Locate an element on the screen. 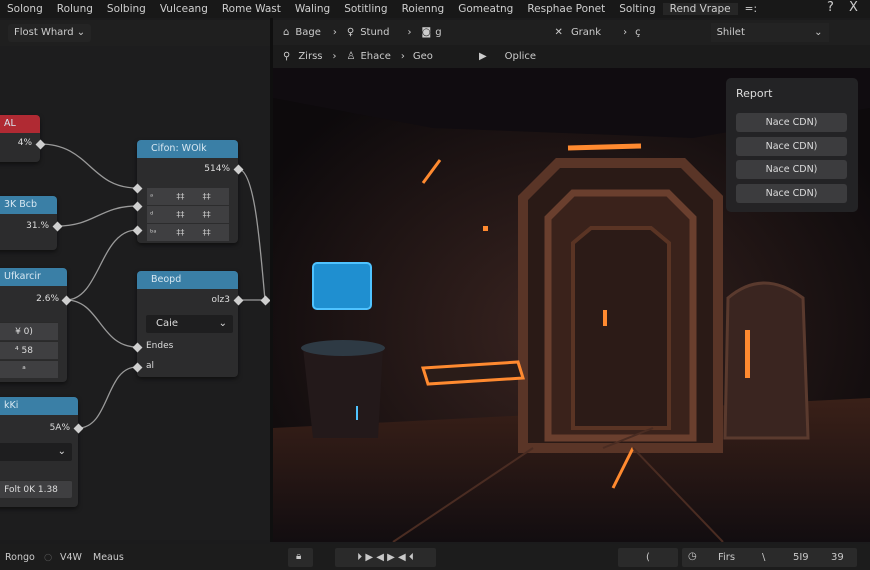 The width and height of the screenshot is (870, 570). menu-extra: =: is located at coordinates (751, 9).